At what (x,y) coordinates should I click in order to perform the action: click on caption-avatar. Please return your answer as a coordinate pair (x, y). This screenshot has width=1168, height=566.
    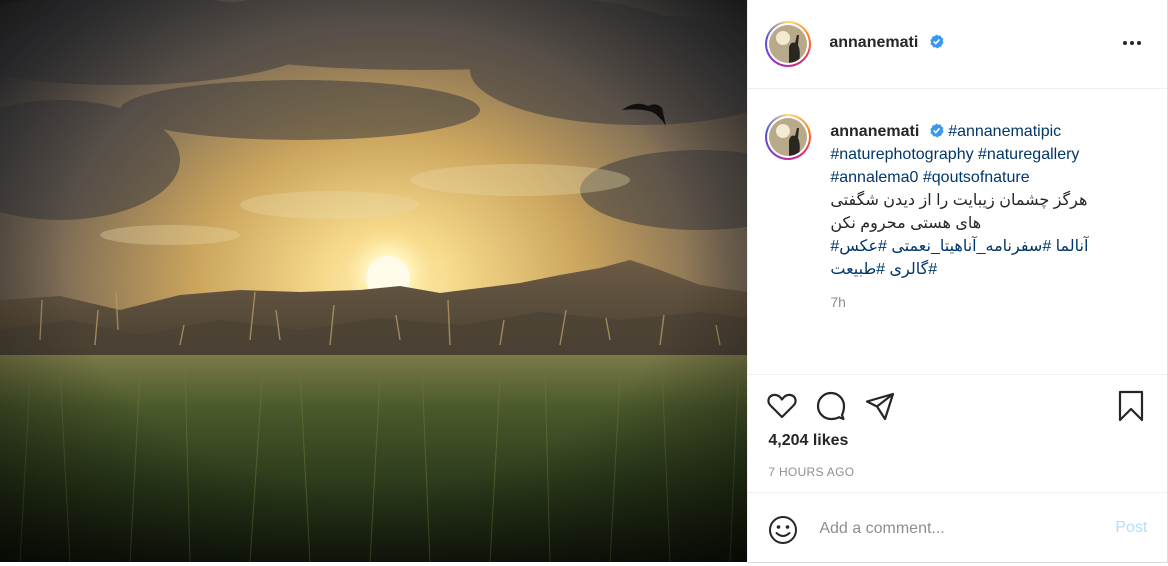
    Looking at the image, I should click on (788, 137).